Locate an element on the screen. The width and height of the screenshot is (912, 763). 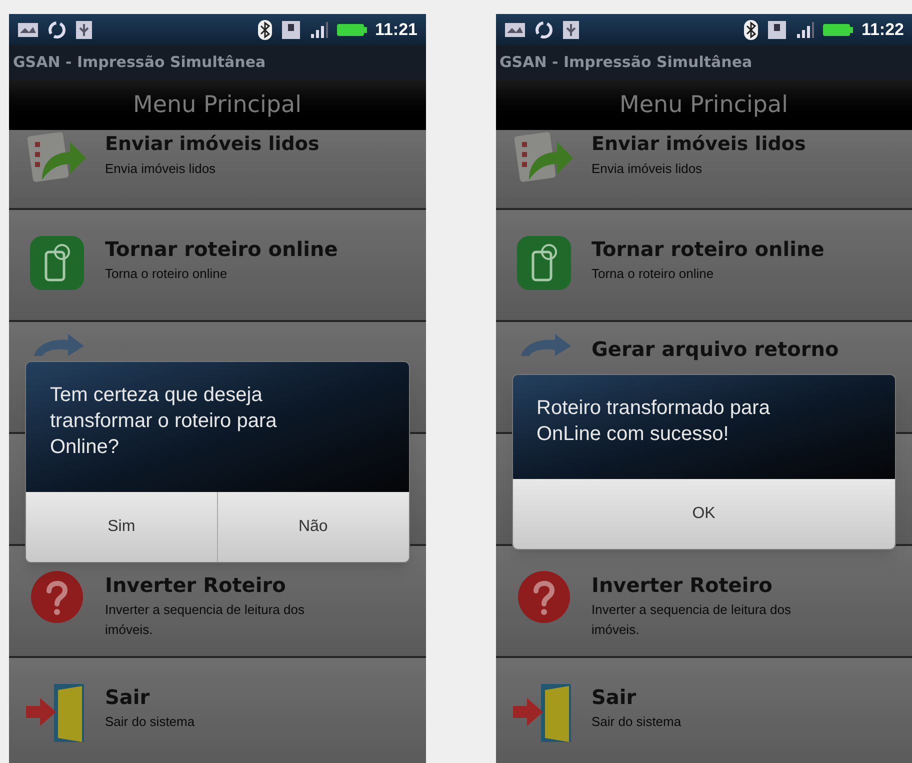
clock-time: 11:22 is located at coordinates (882, 29).